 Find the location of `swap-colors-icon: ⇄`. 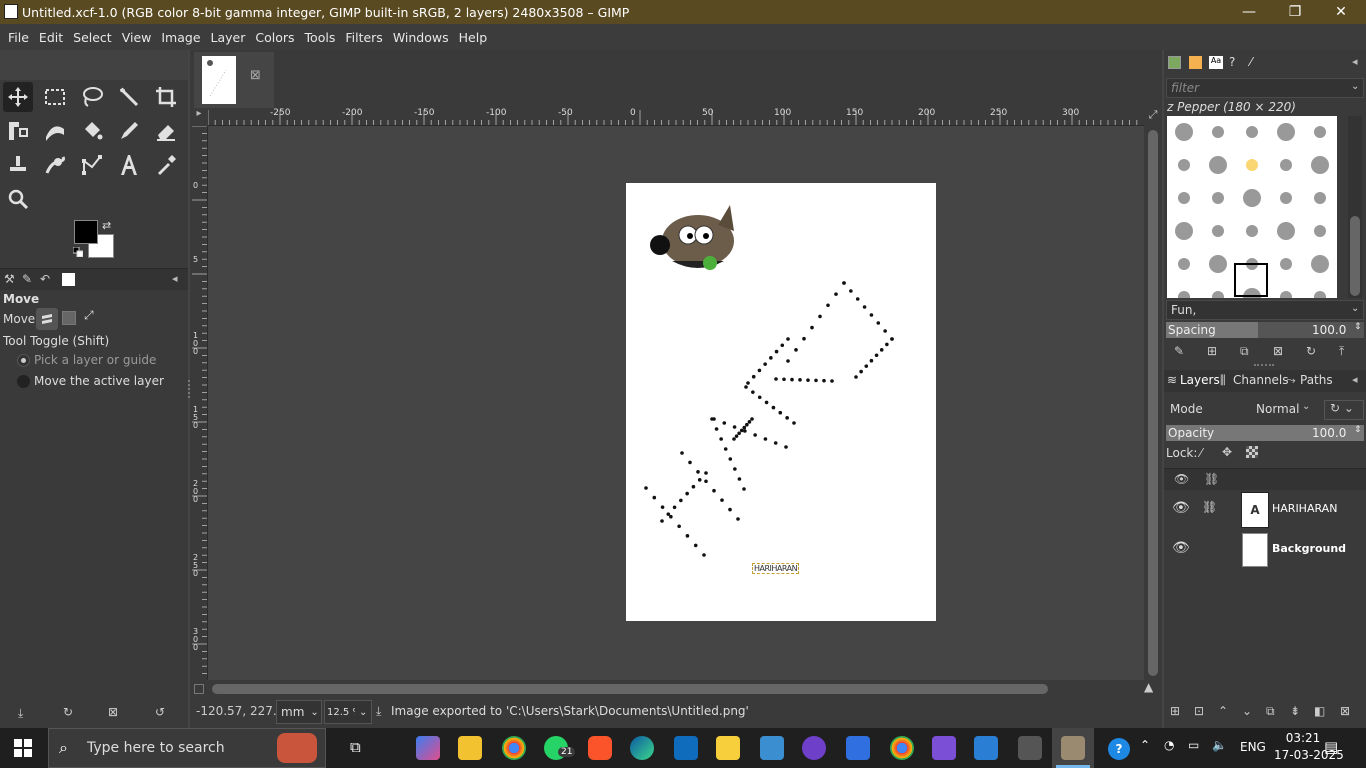

swap-colors-icon: ⇄ is located at coordinates (106, 225).